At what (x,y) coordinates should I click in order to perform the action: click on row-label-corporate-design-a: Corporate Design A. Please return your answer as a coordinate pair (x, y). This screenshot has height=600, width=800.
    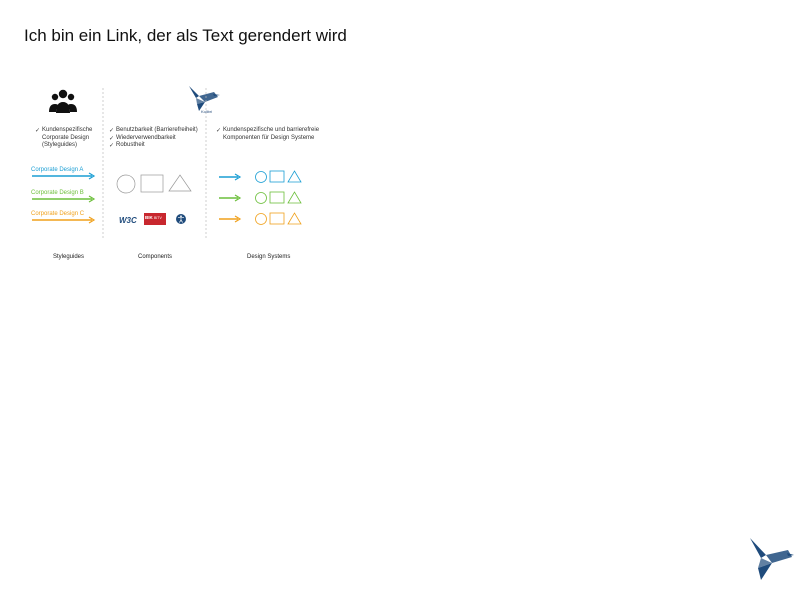
    Looking at the image, I should click on (57, 170).